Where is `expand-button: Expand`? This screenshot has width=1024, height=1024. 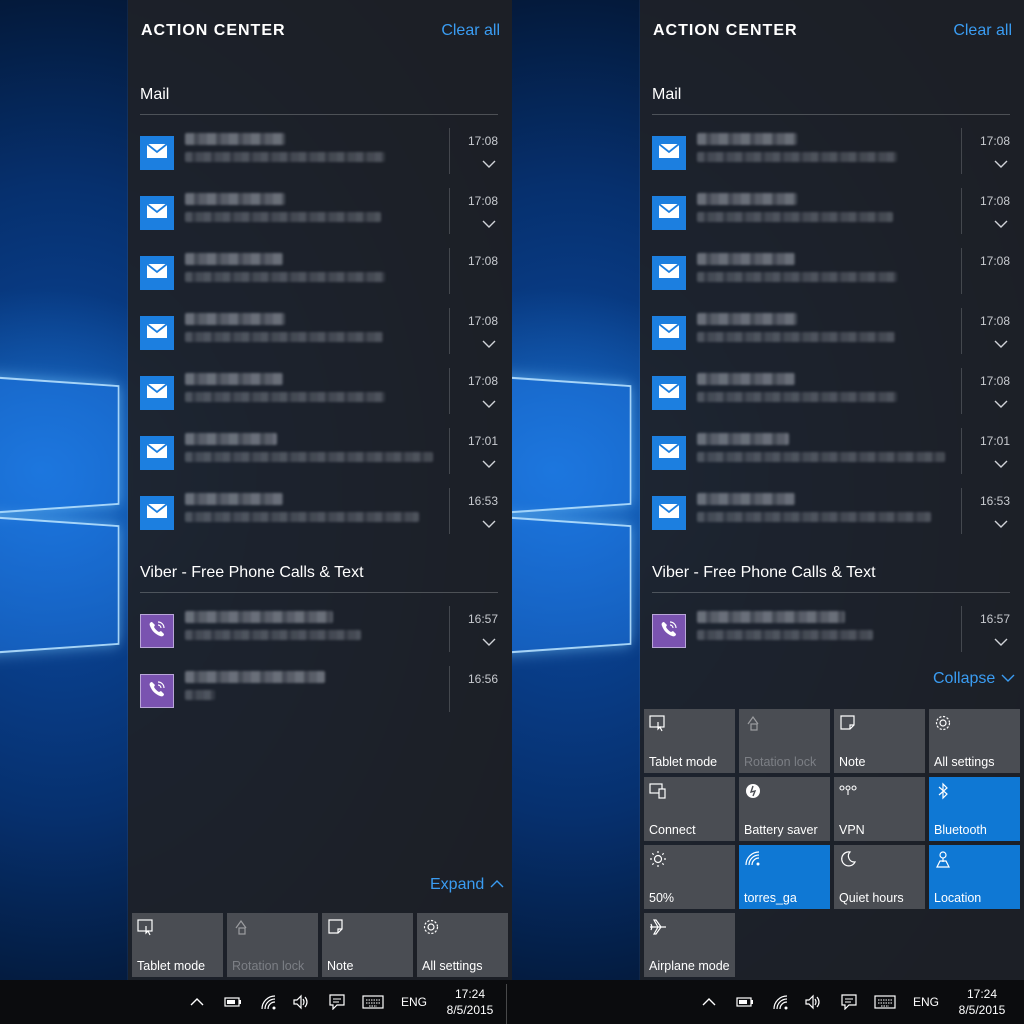 expand-button: Expand is located at coordinates (467, 885).